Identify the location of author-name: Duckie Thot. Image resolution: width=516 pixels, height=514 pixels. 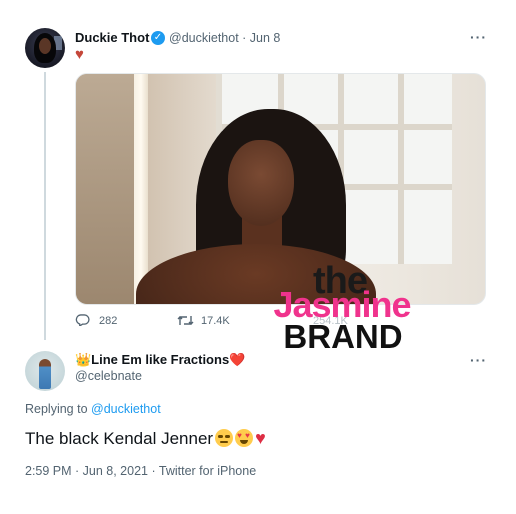
(112, 37).